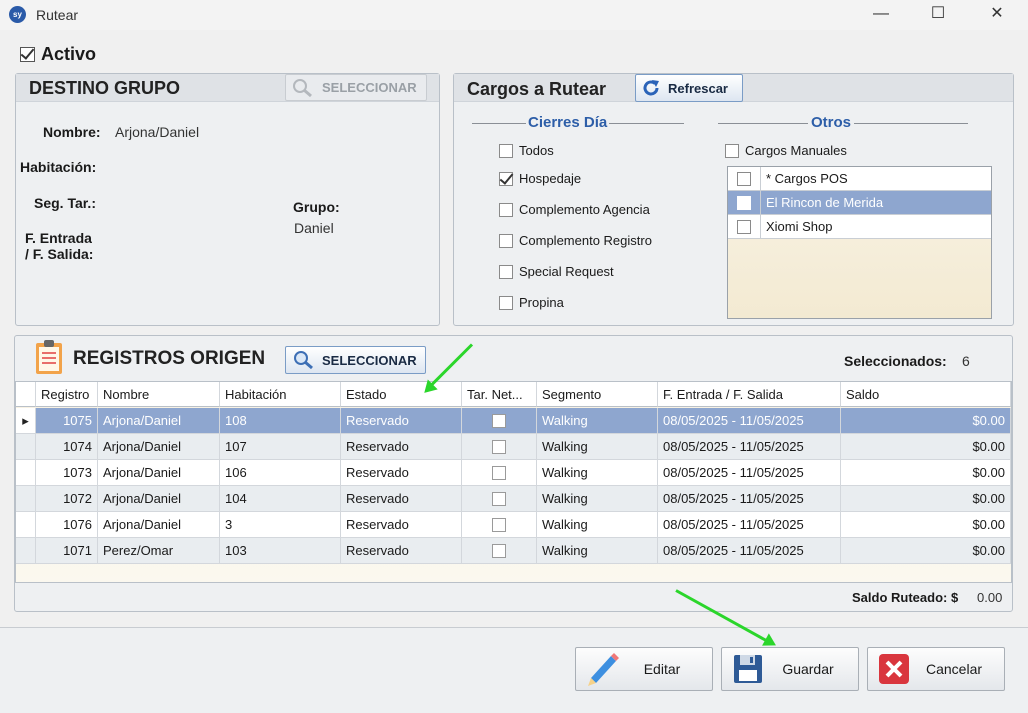  Describe the element at coordinates (369, 360) in the screenshot. I see `registros-select-label: SELECCIONAR` at that location.